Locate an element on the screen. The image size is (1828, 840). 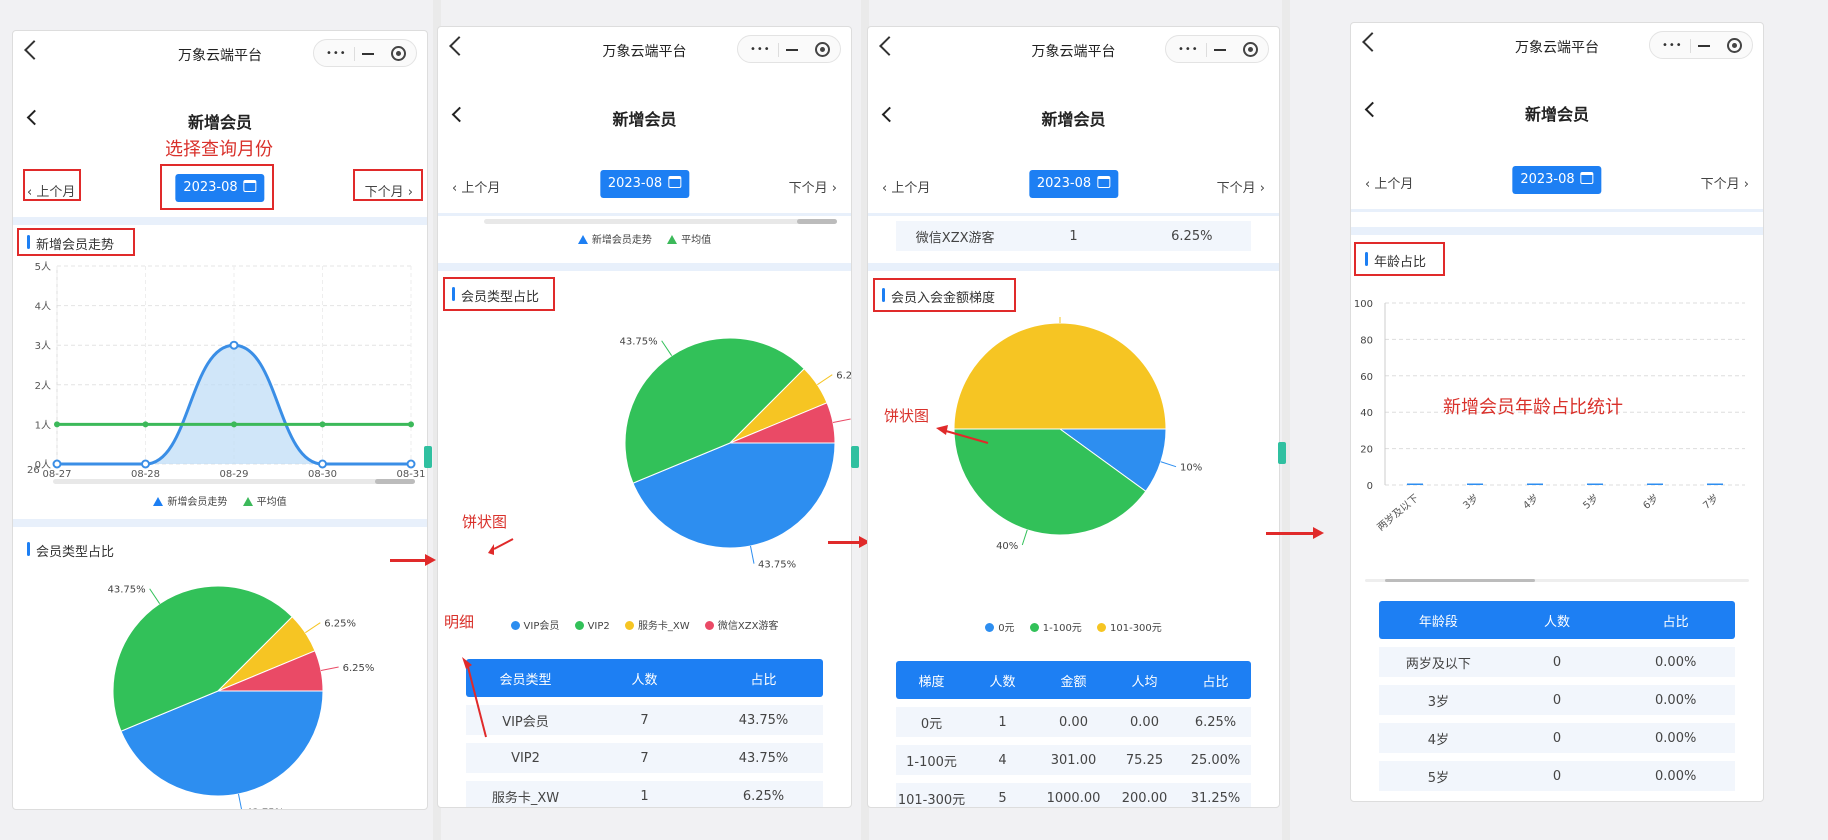
member-type-pie-chart: 43.75%43.75%6.25%6.25% is located at coordinates (735, 454).